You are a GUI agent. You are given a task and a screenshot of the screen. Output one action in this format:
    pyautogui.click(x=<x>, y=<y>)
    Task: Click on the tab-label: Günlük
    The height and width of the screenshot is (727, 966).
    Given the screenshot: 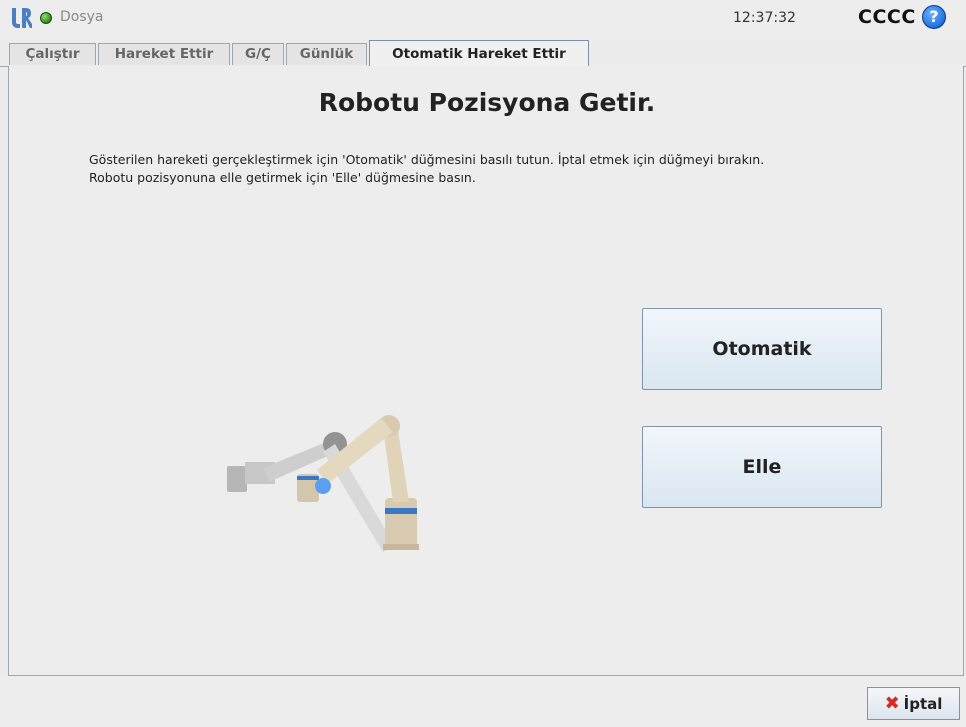 What is the action you would take?
    pyautogui.click(x=326, y=54)
    